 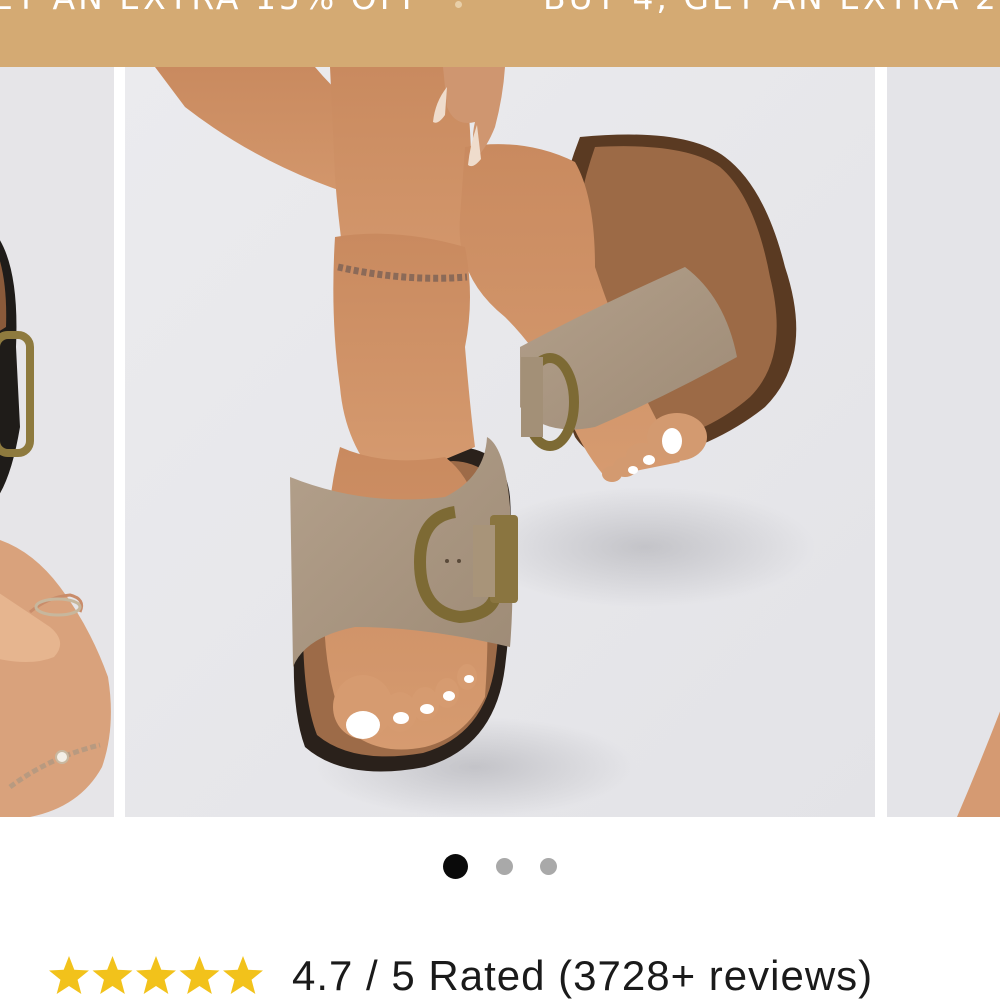 I want to click on promo-text-left: ET AN EXTRA 15% OFF, so click(x=212, y=9).